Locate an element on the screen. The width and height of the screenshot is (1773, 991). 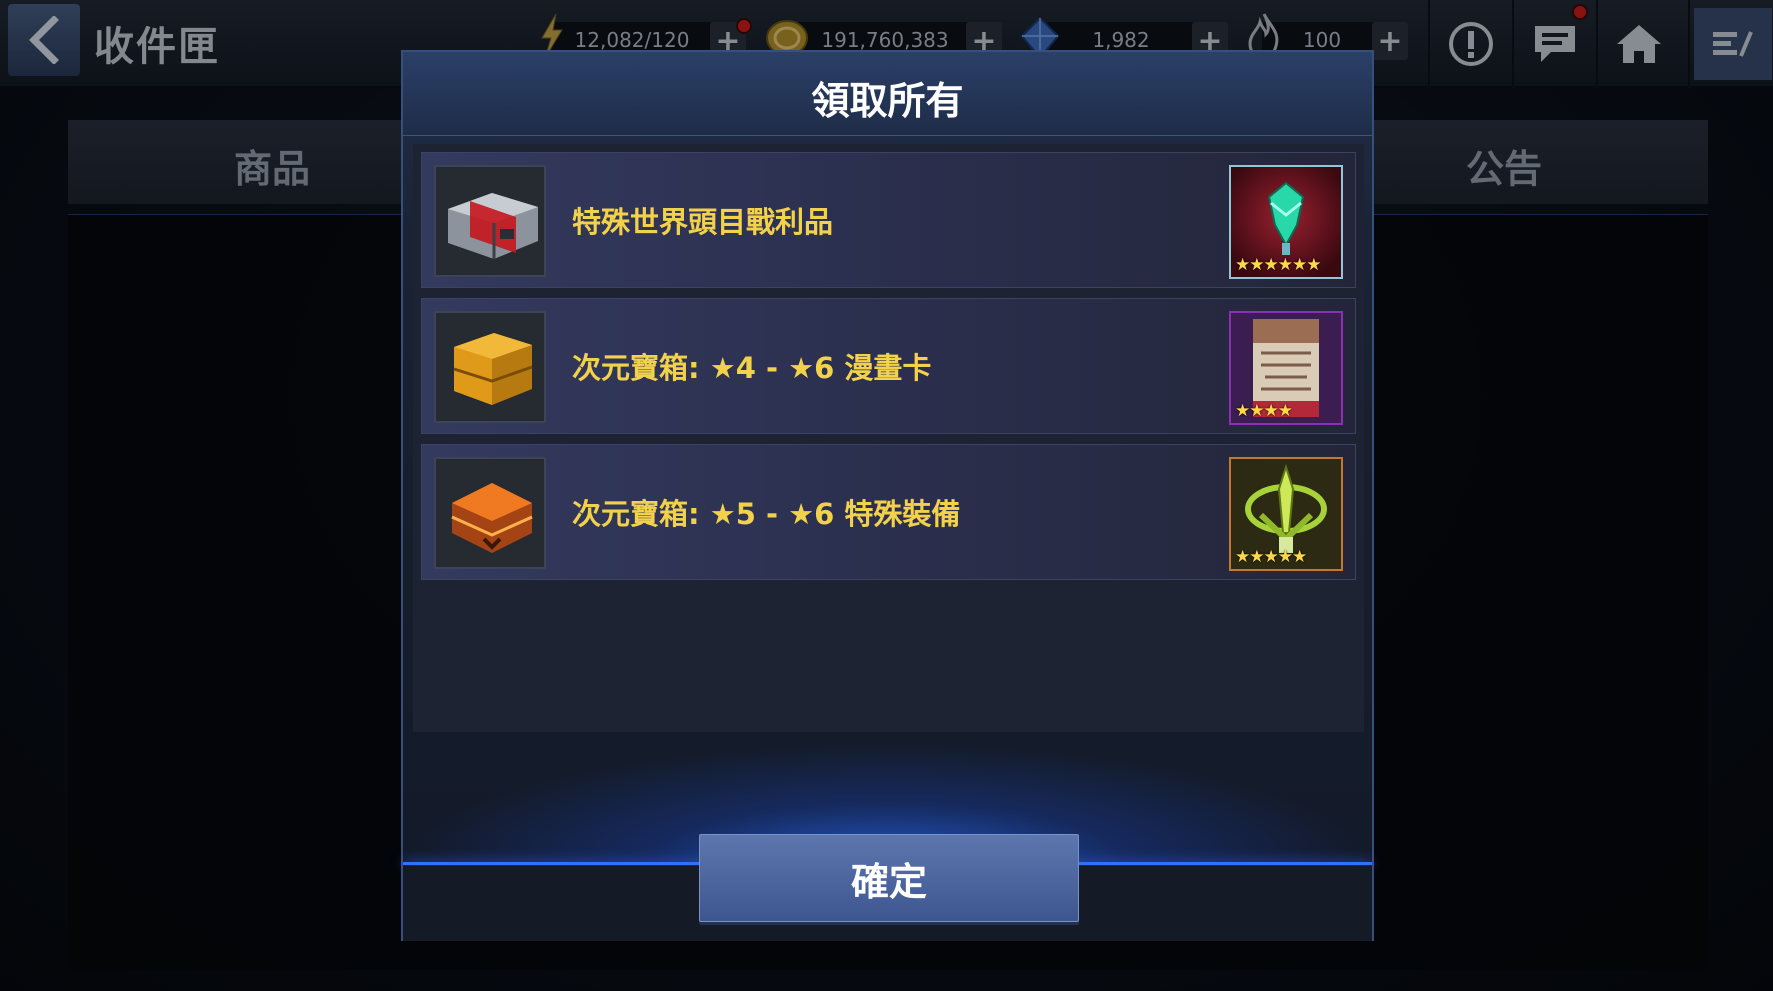
orange-chest-icon is located at coordinates (490, 513).